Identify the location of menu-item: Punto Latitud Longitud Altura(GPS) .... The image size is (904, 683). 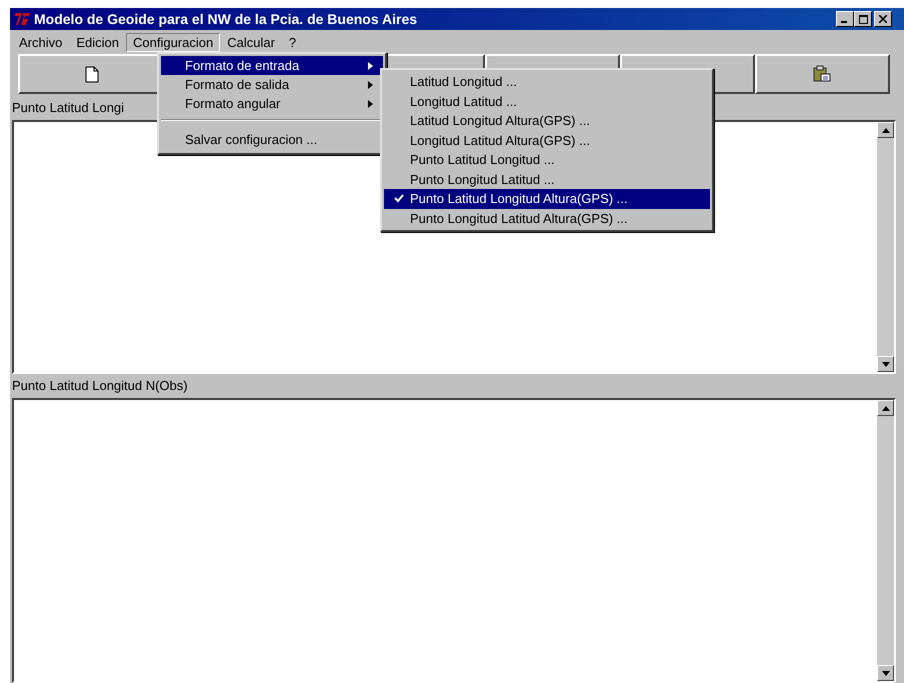
(547, 198).